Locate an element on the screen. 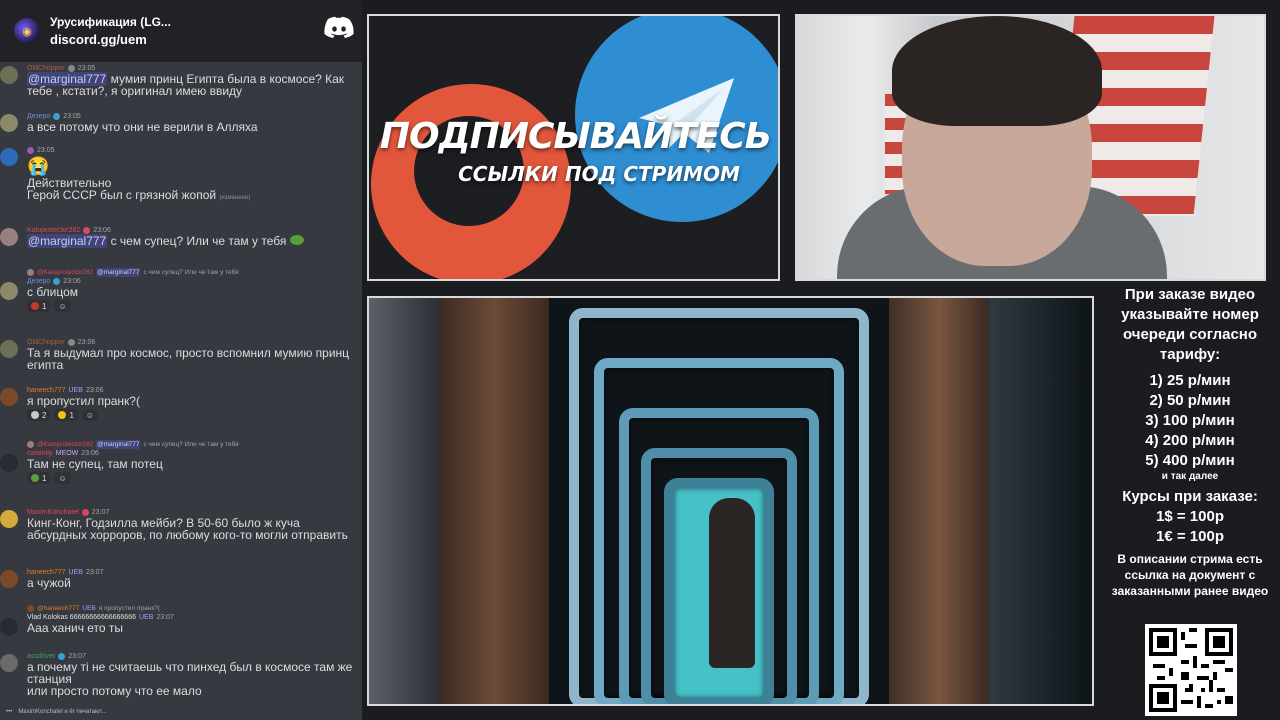 This screenshot has width=1280, height=720. video-wall-right is located at coordinates (939, 501).